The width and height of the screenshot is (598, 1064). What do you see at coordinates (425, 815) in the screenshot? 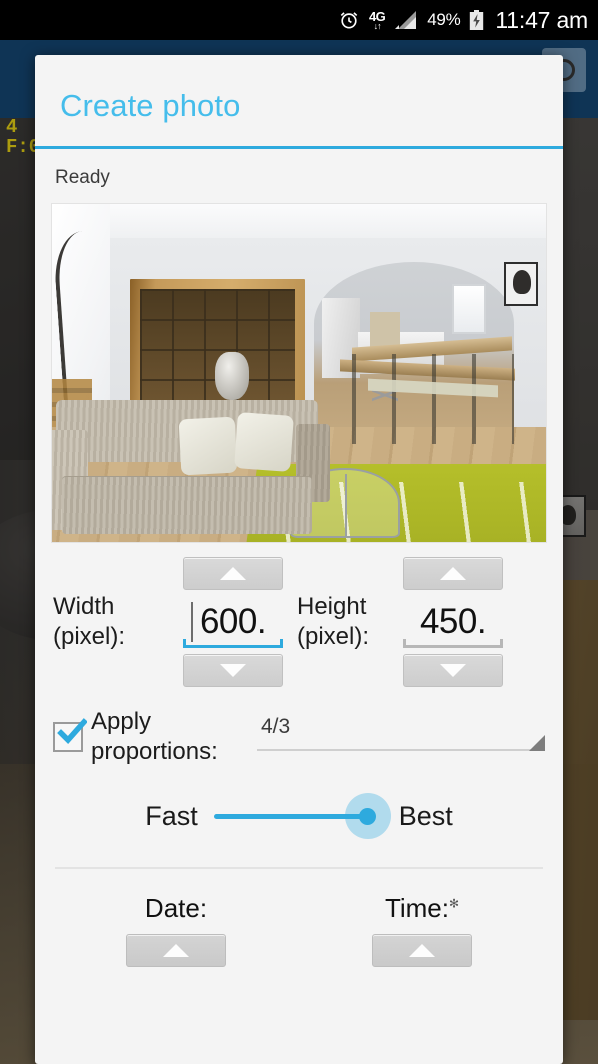
I see `quality-max-label: Best` at bounding box center [425, 815].